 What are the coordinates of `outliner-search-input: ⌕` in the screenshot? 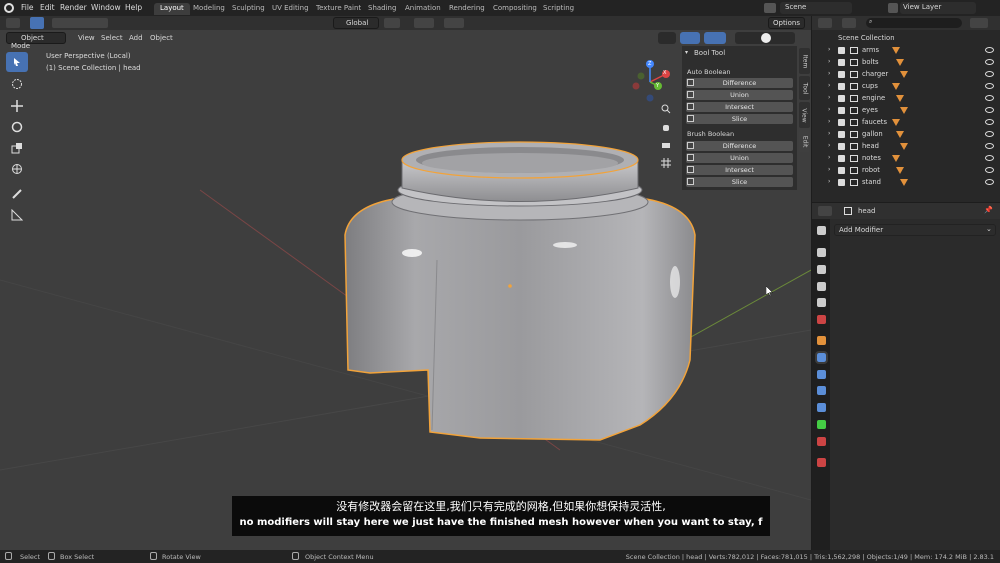 It's located at (914, 23).